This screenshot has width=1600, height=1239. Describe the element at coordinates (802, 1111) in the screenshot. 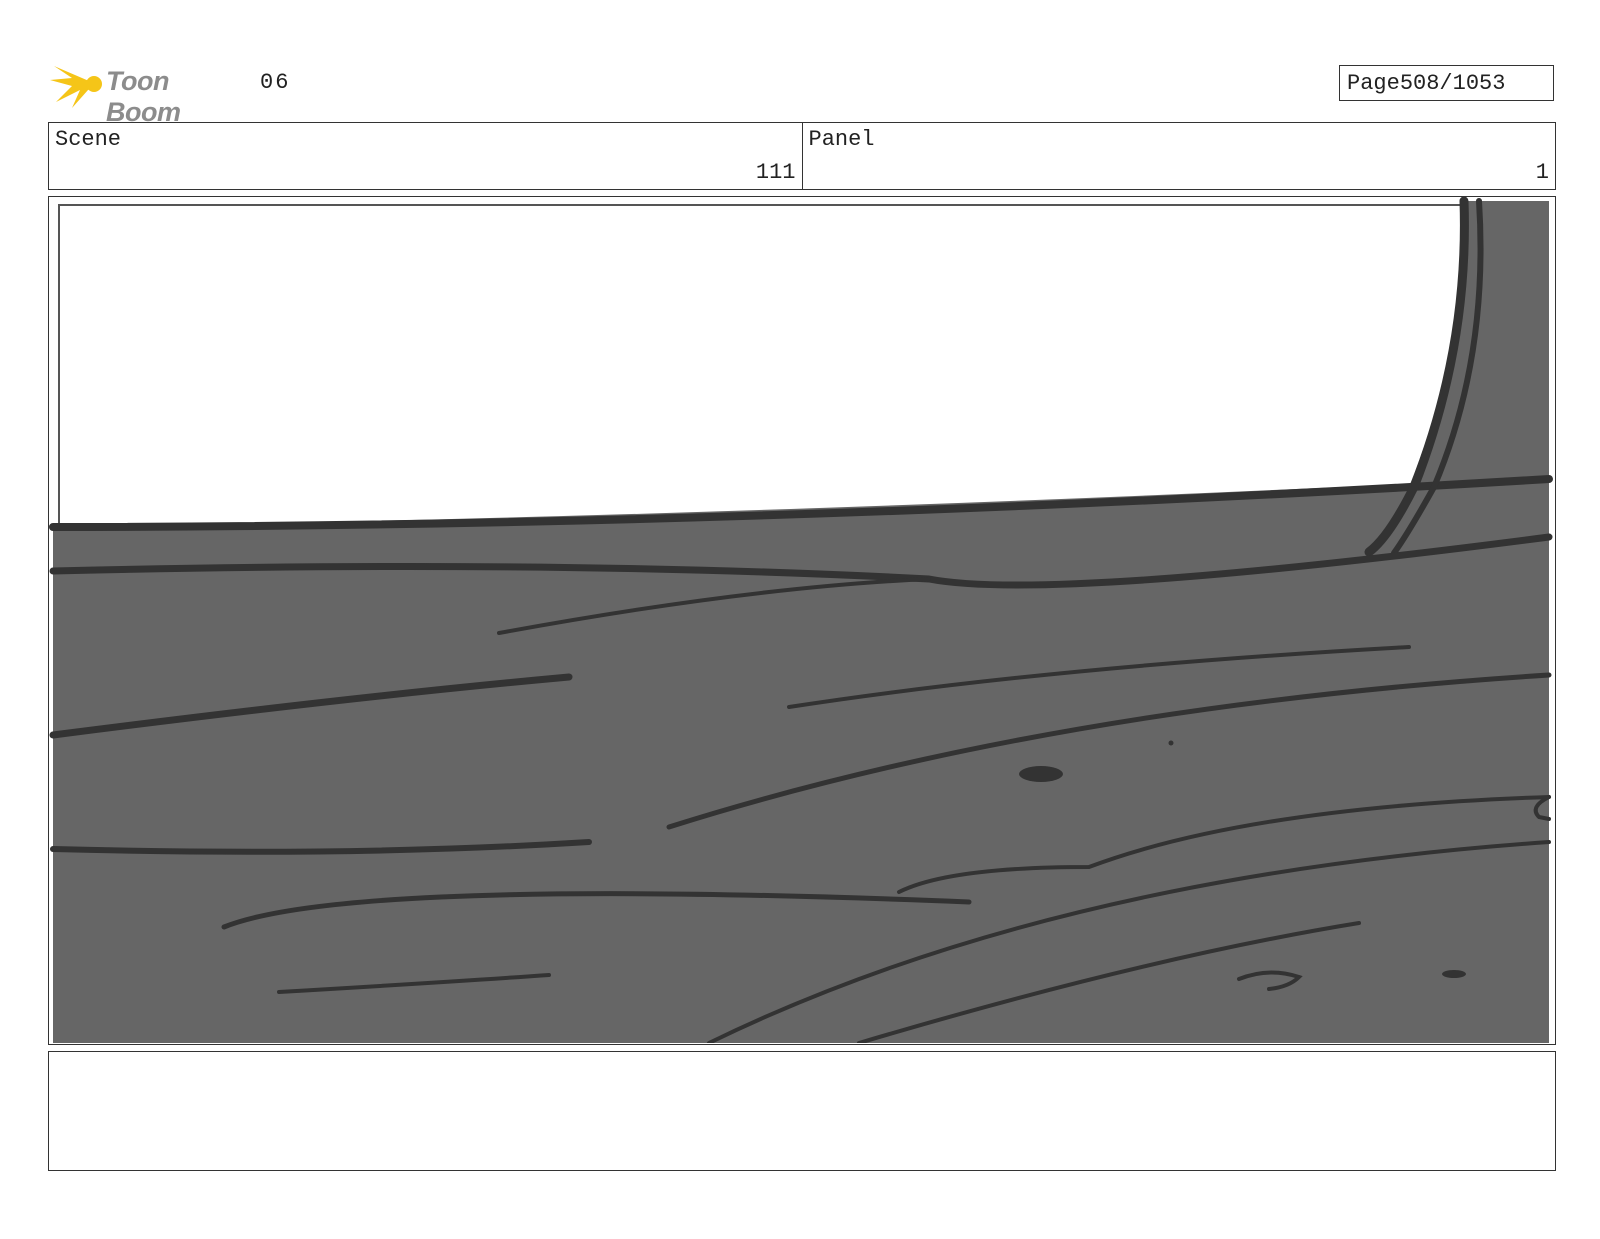

I see `notes-box` at that location.